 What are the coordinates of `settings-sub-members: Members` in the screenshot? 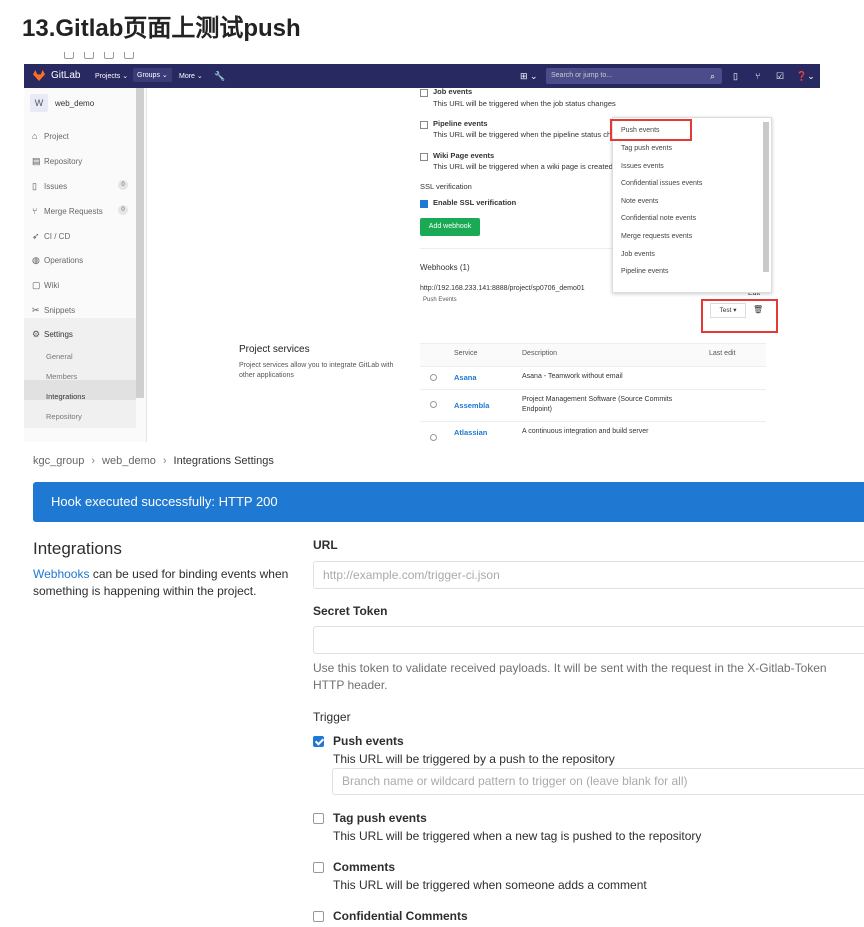 It's located at (61, 376).